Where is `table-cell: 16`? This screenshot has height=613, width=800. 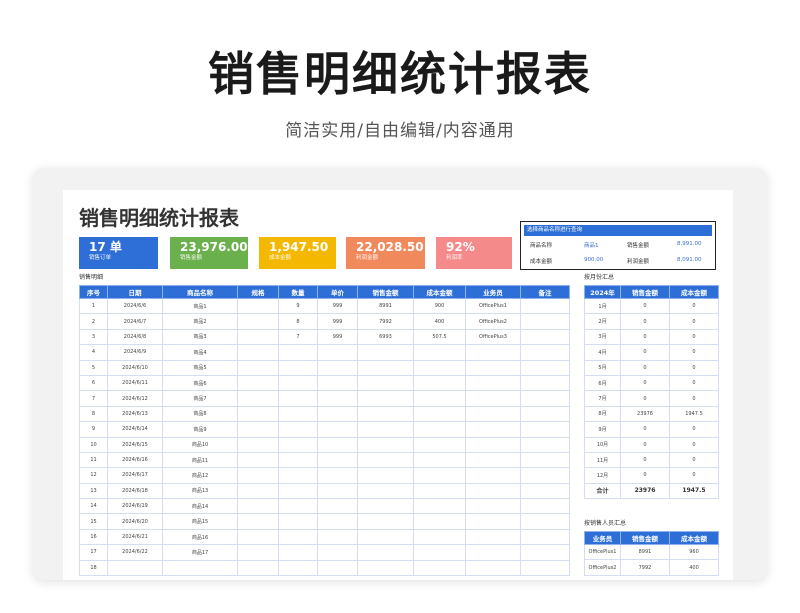
table-cell: 16 is located at coordinates (93, 537).